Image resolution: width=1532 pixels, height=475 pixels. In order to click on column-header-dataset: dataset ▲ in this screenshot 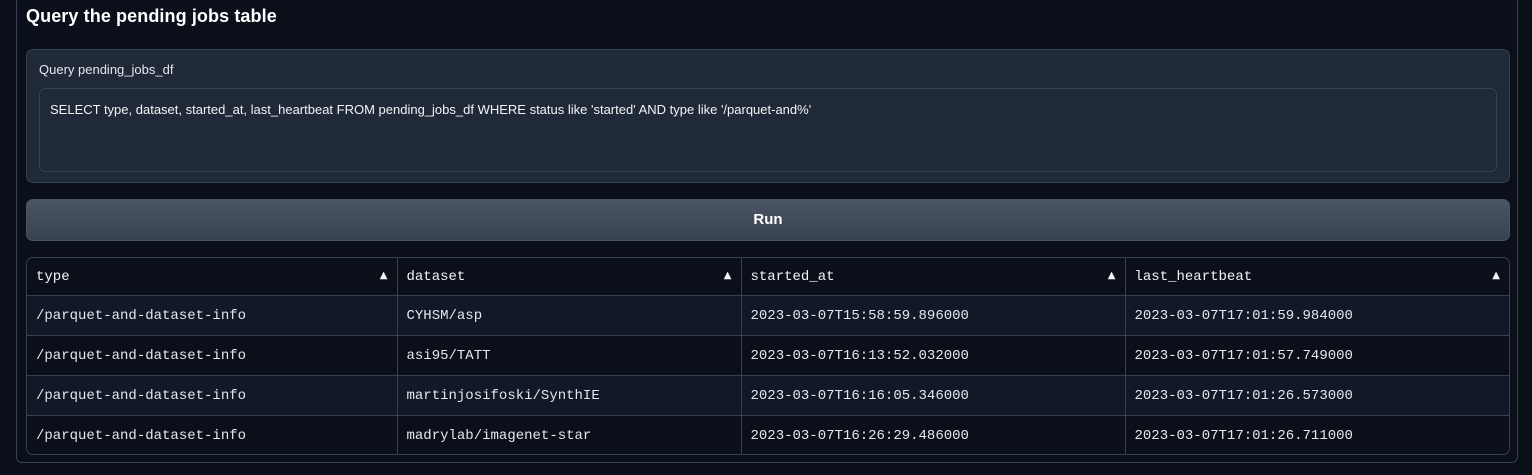, I will do `click(569, 277)`.